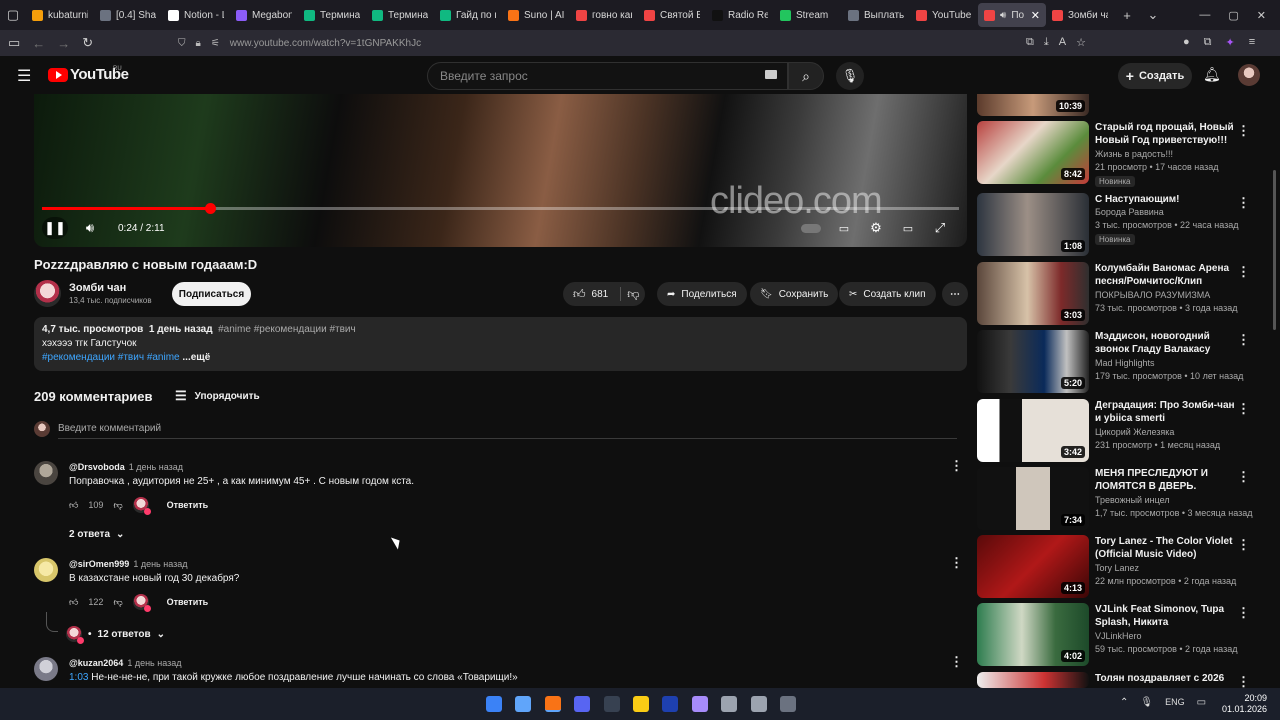  What do you see at coordinates (332, 15) in the screenshot?
I see `browser-tab: Терминал` at bounding box center [332, 15].